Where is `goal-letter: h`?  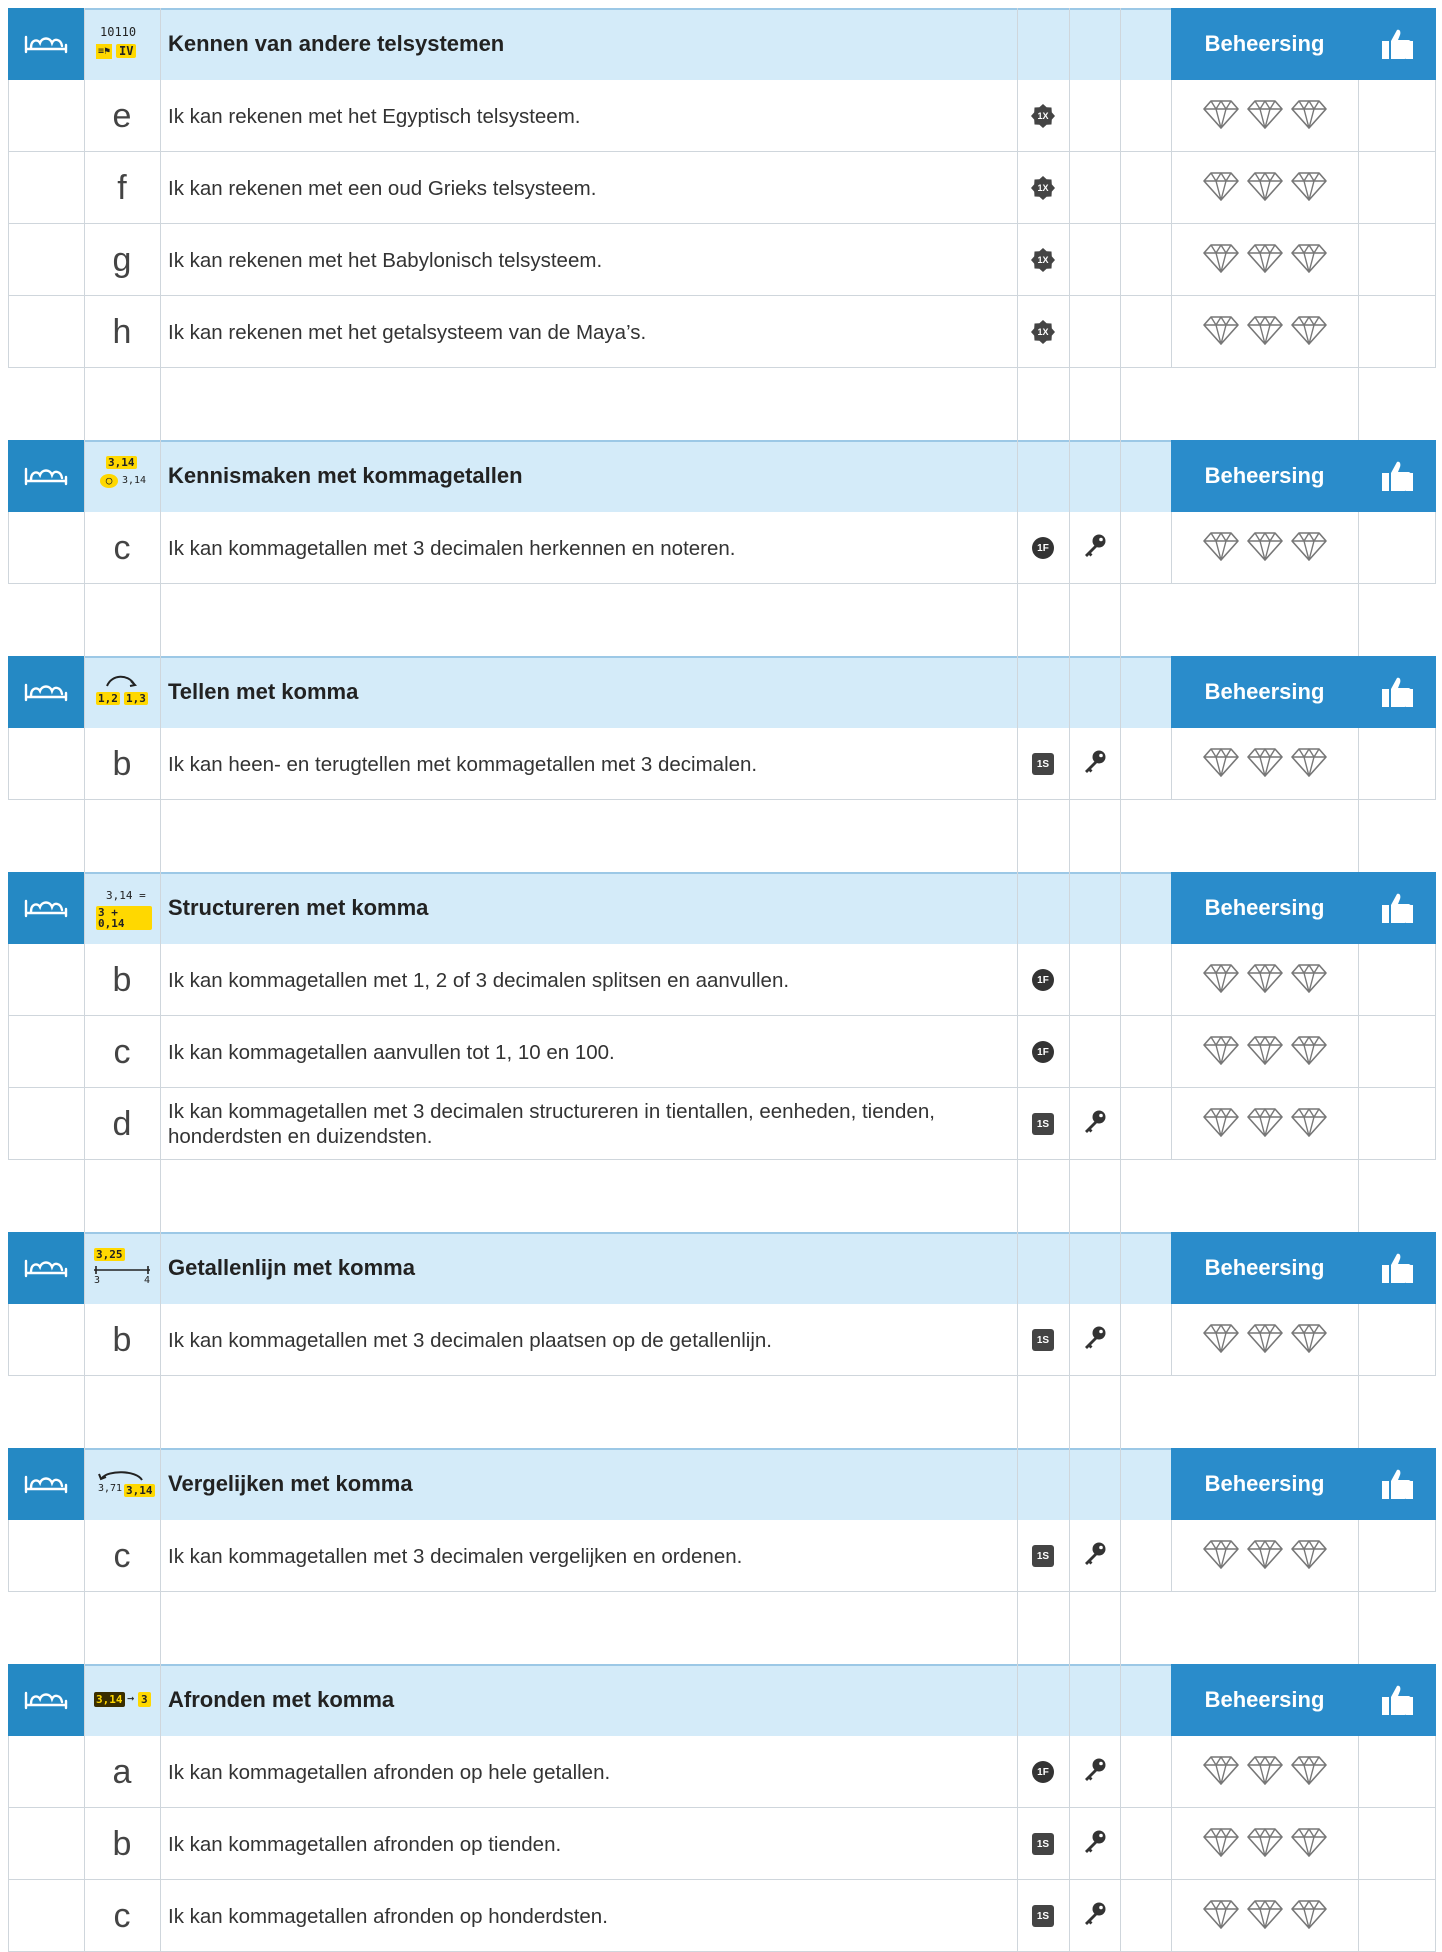 goal-letter: h is located at coordinates (122, 331).